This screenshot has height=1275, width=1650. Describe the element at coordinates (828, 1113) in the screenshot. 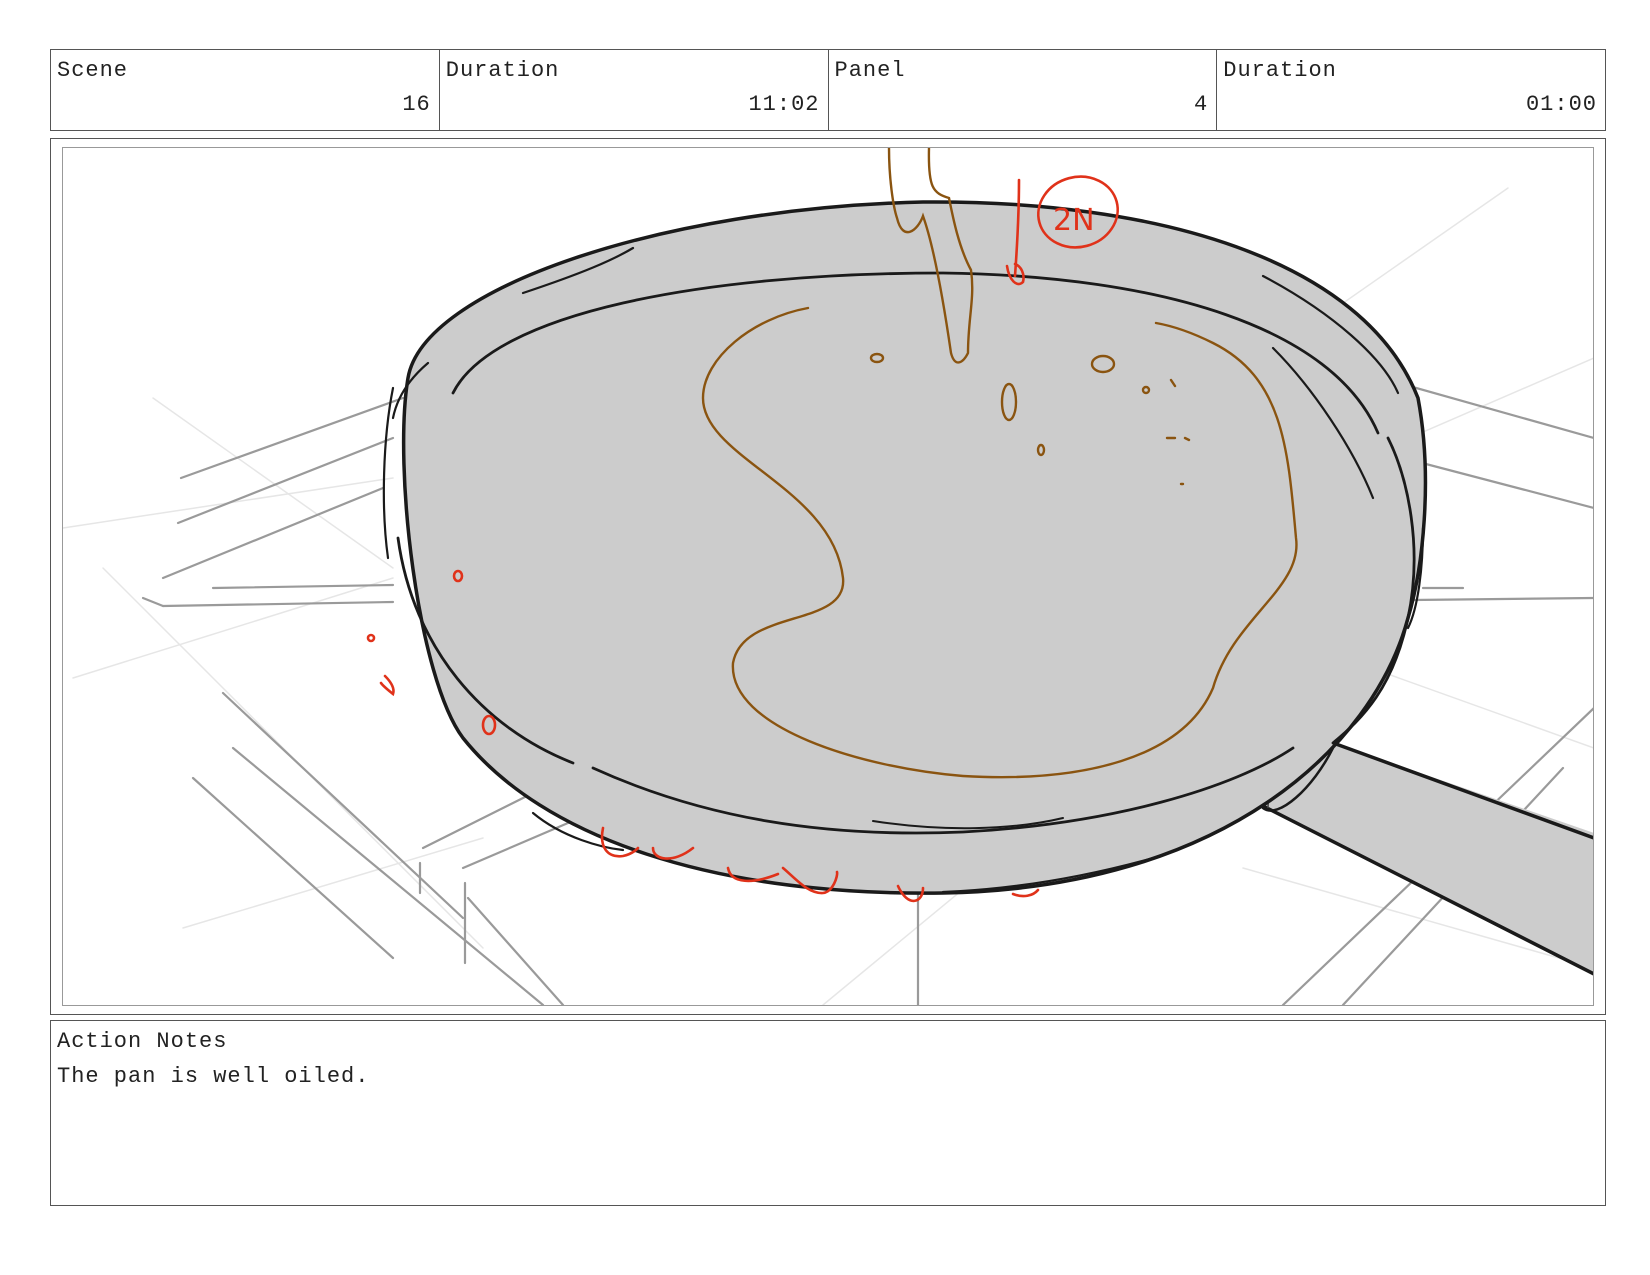

I see `action-notes-box: Action Notes The pan is well oiled.` at that location.